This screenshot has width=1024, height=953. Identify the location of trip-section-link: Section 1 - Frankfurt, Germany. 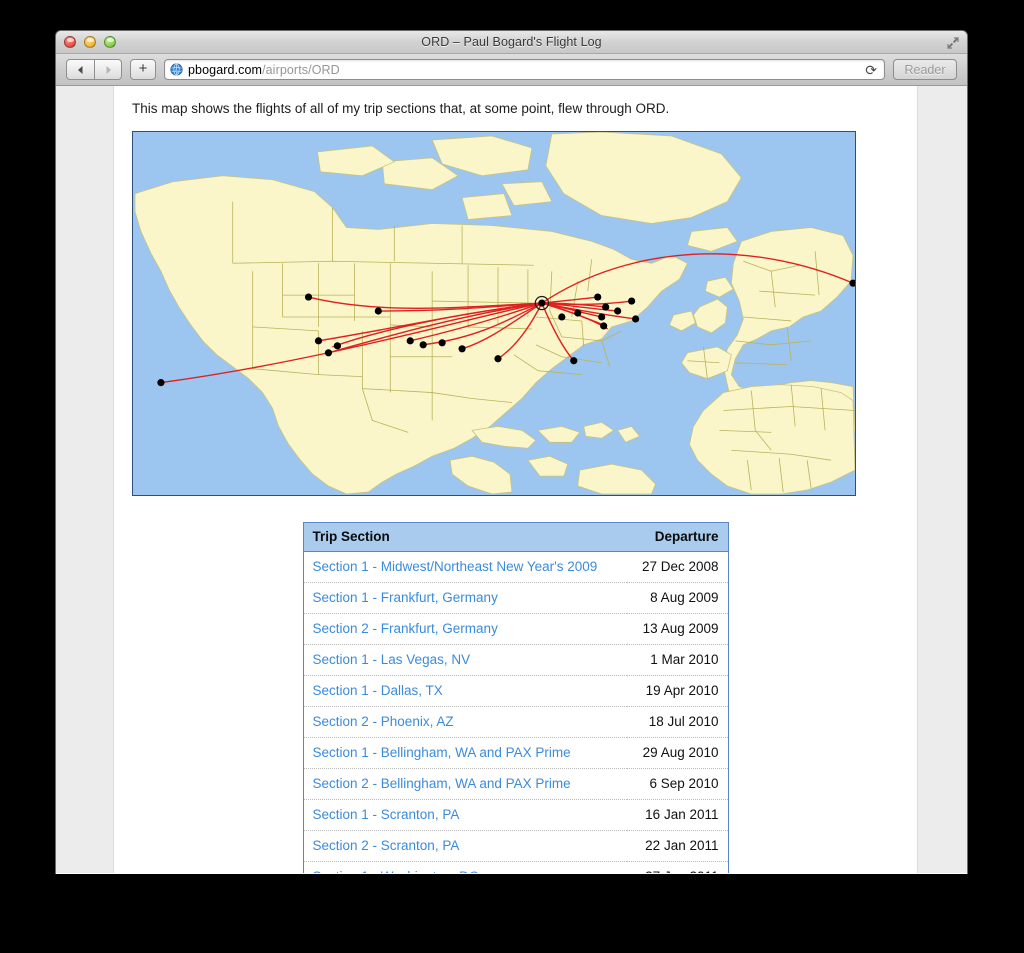
(405, 597).